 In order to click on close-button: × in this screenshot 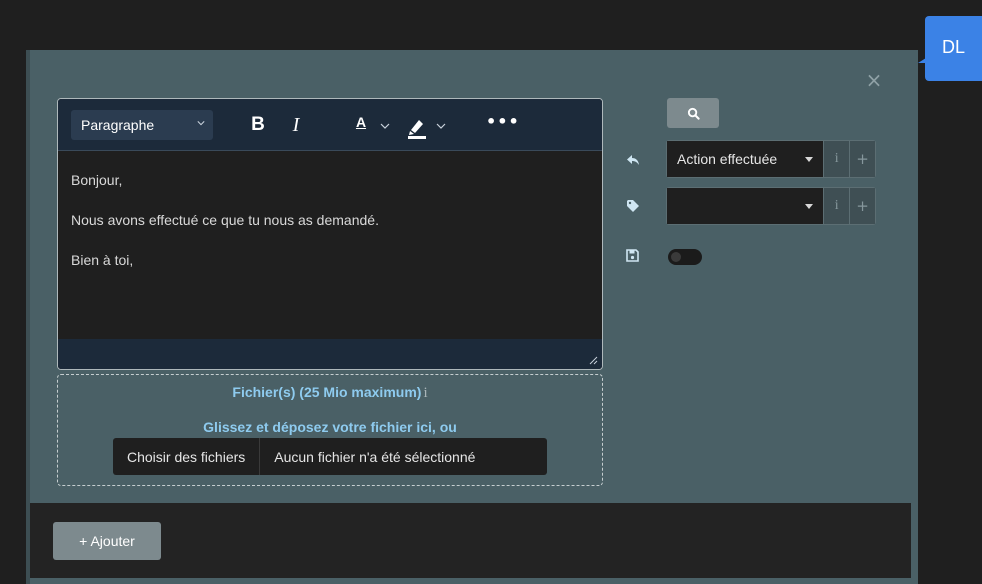, I will do `click(874, 80)`.